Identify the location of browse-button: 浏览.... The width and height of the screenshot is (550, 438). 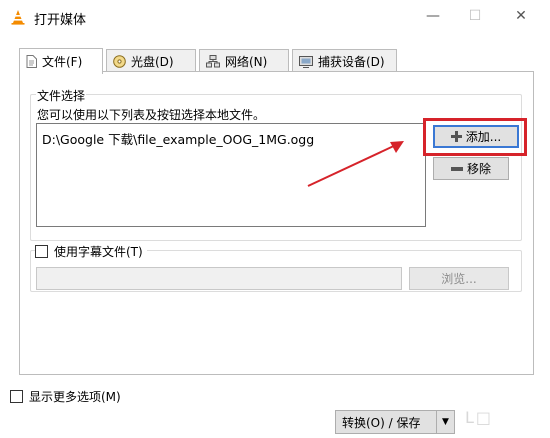
(459, 278).